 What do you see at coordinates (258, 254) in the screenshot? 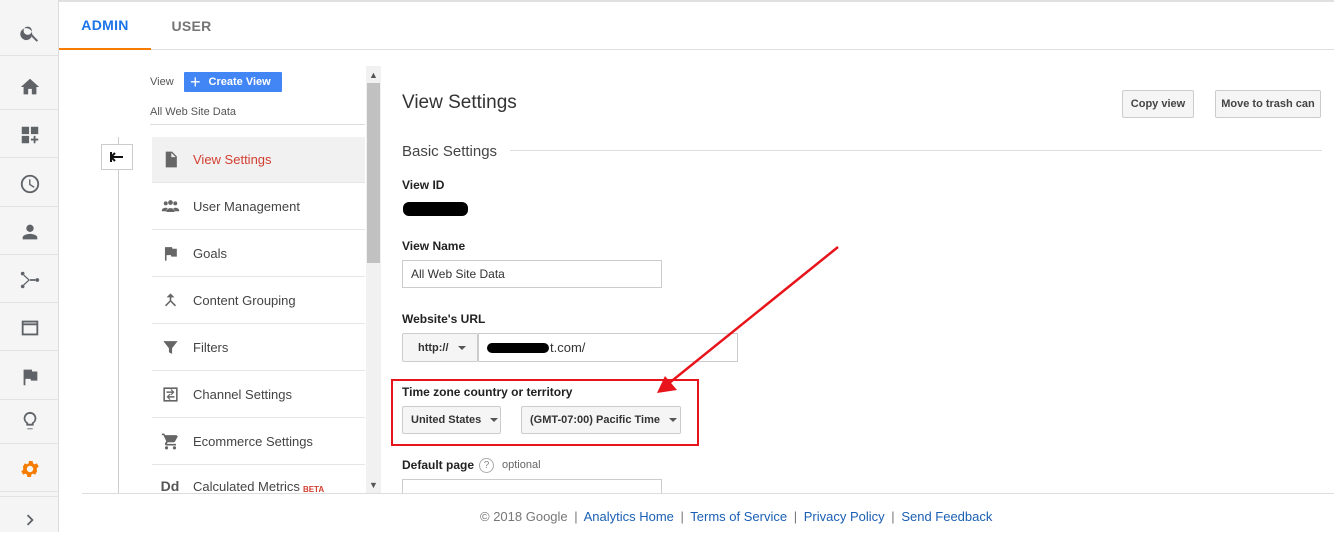
I see `nav-item-goals: Goals` at bounding box center [258, 254].